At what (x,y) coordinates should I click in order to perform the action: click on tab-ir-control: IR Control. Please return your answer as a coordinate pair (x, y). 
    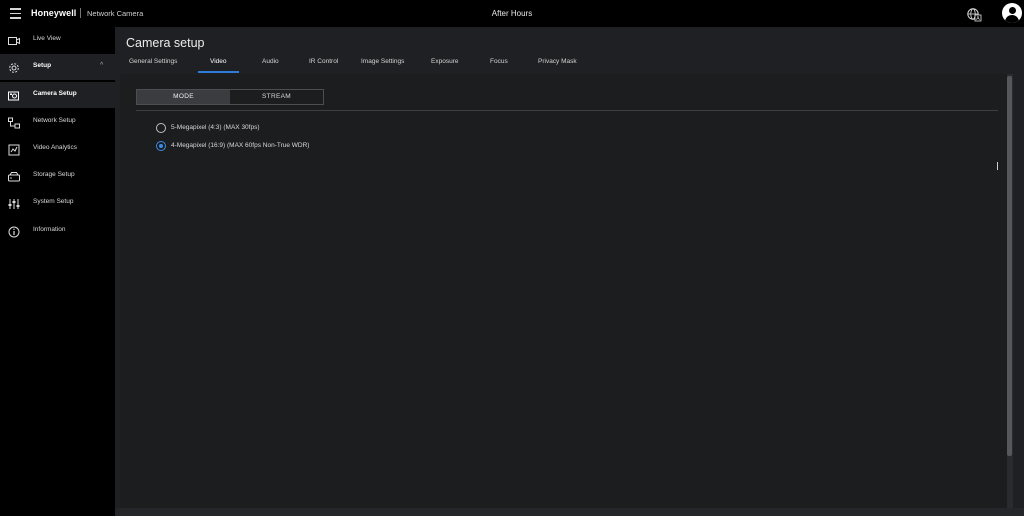
    Looking at the image, I should click on (323, 61).